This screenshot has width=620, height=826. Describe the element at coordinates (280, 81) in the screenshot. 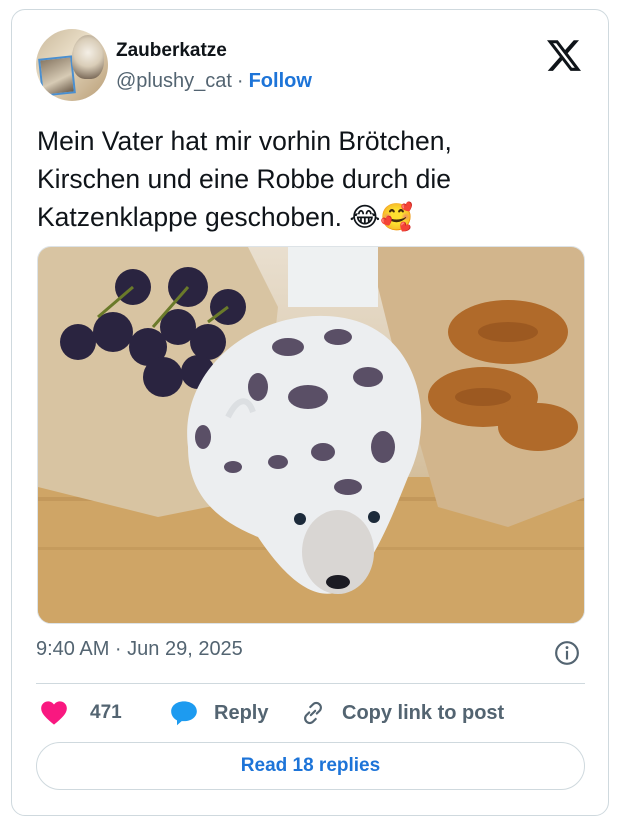

I see `follow-button: Follow` at that location.